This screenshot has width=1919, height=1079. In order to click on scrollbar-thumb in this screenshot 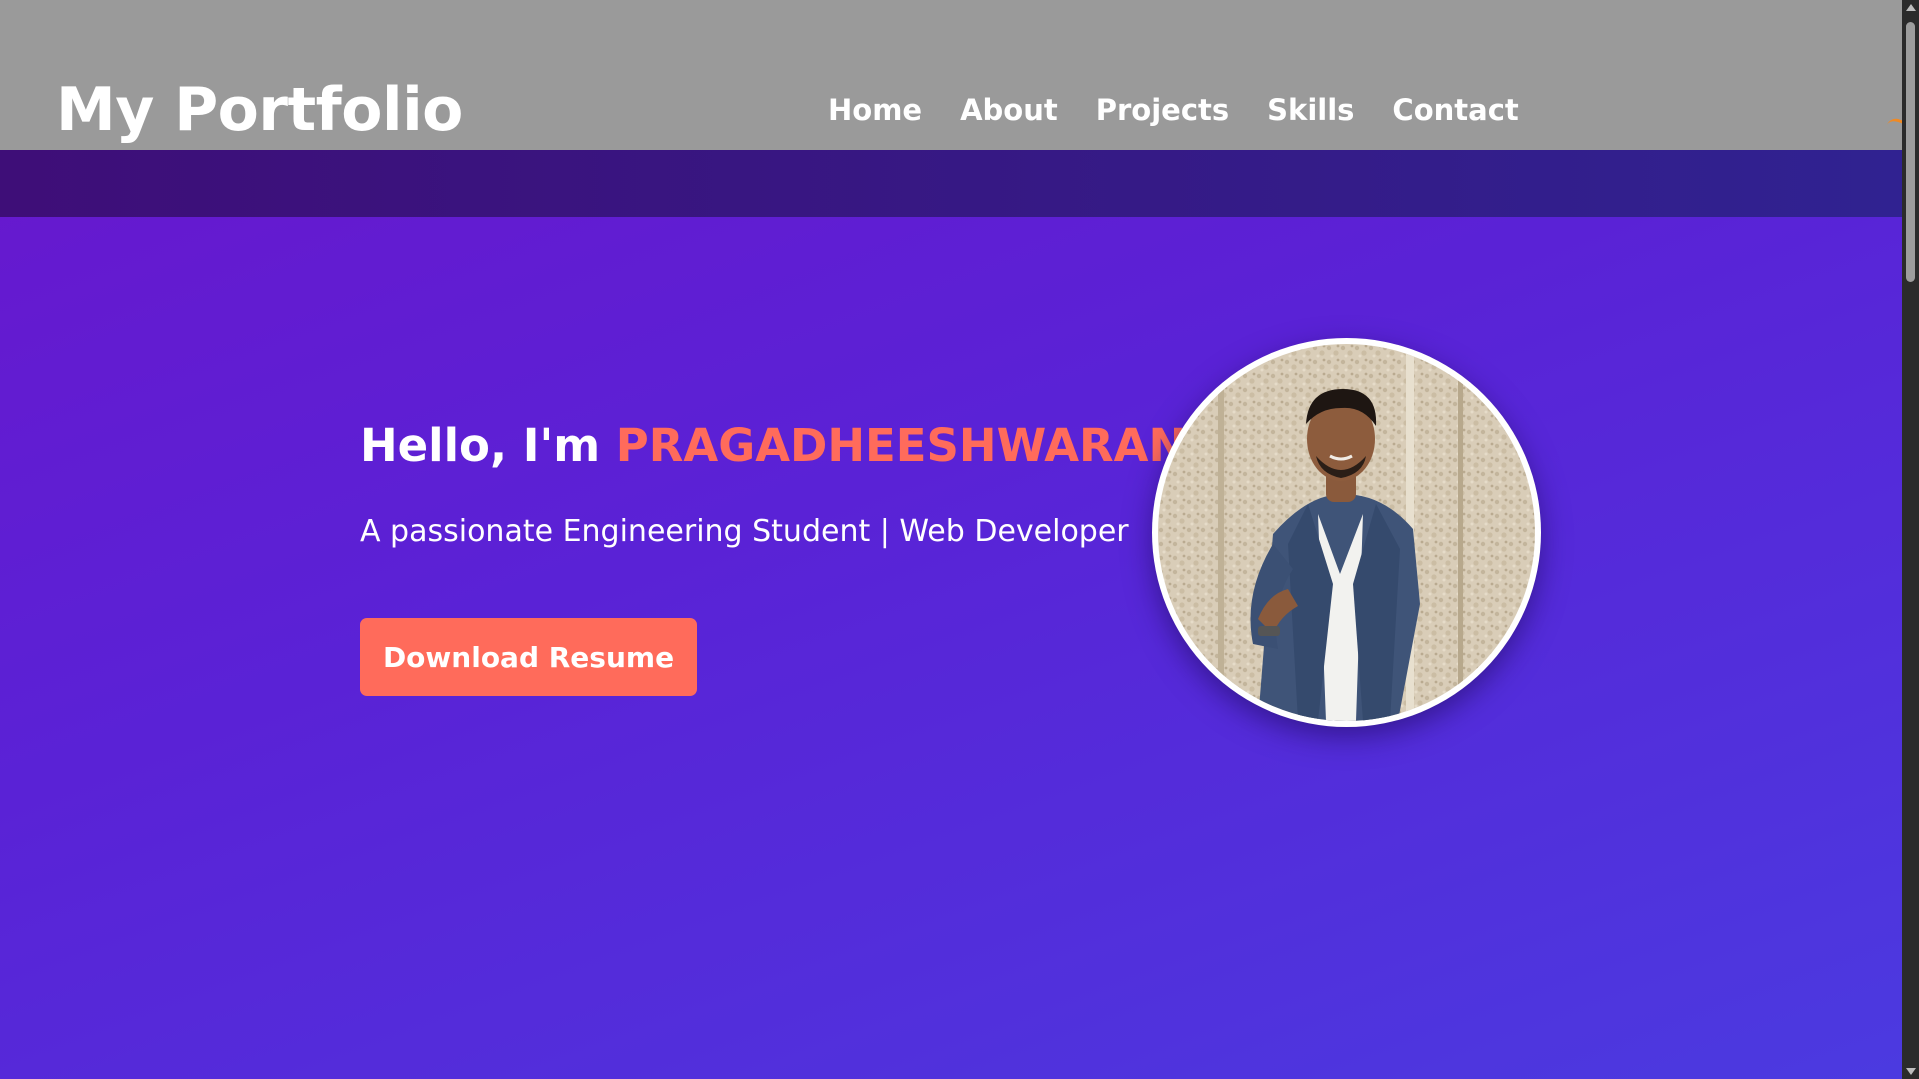, I will do `click(1910, 152)`.